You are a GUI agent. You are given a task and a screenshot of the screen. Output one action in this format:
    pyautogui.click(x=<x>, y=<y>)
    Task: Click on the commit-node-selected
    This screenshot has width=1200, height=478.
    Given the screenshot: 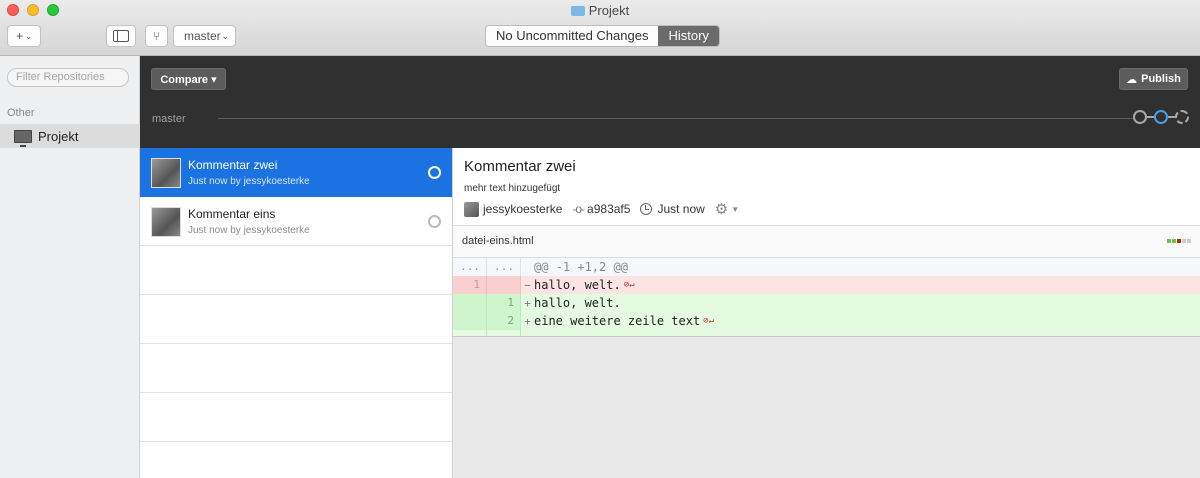 What is the action you would take?
    pyautogui.click(x=1161, y=117)
    